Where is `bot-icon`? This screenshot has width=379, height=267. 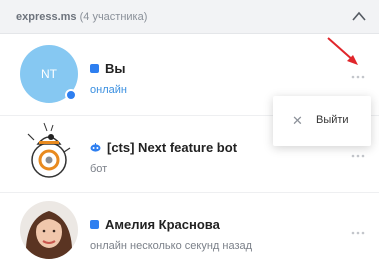 bot-icon is located at coordinates (95, 147).